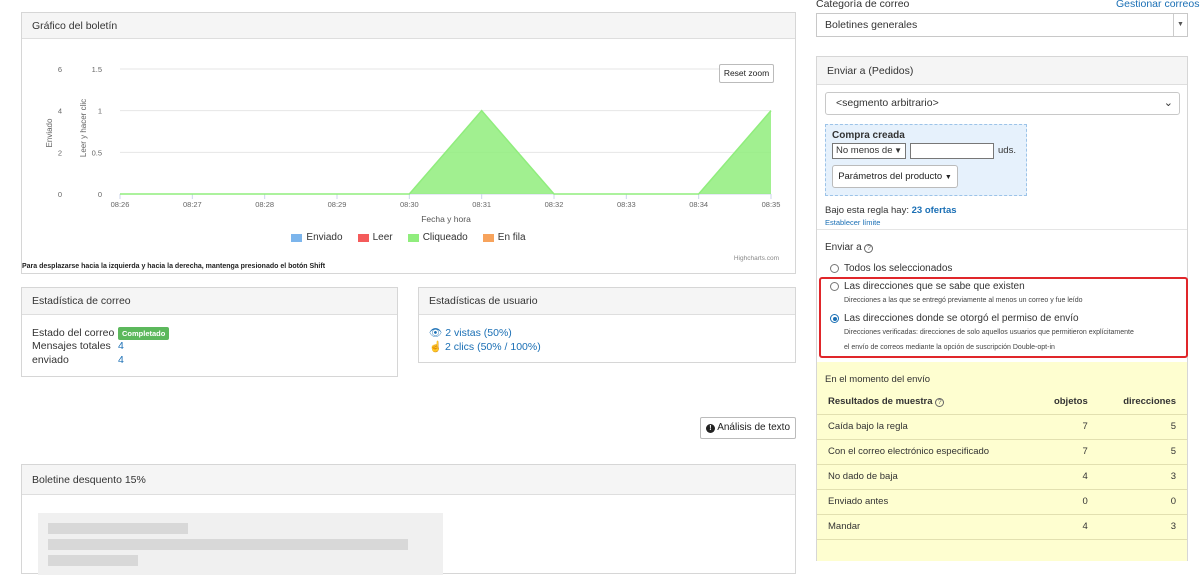 The width and height of the screenshot is (1200, 575). I want to click on product-params-button: Parámetros del producto ▼, so click(895, 176).